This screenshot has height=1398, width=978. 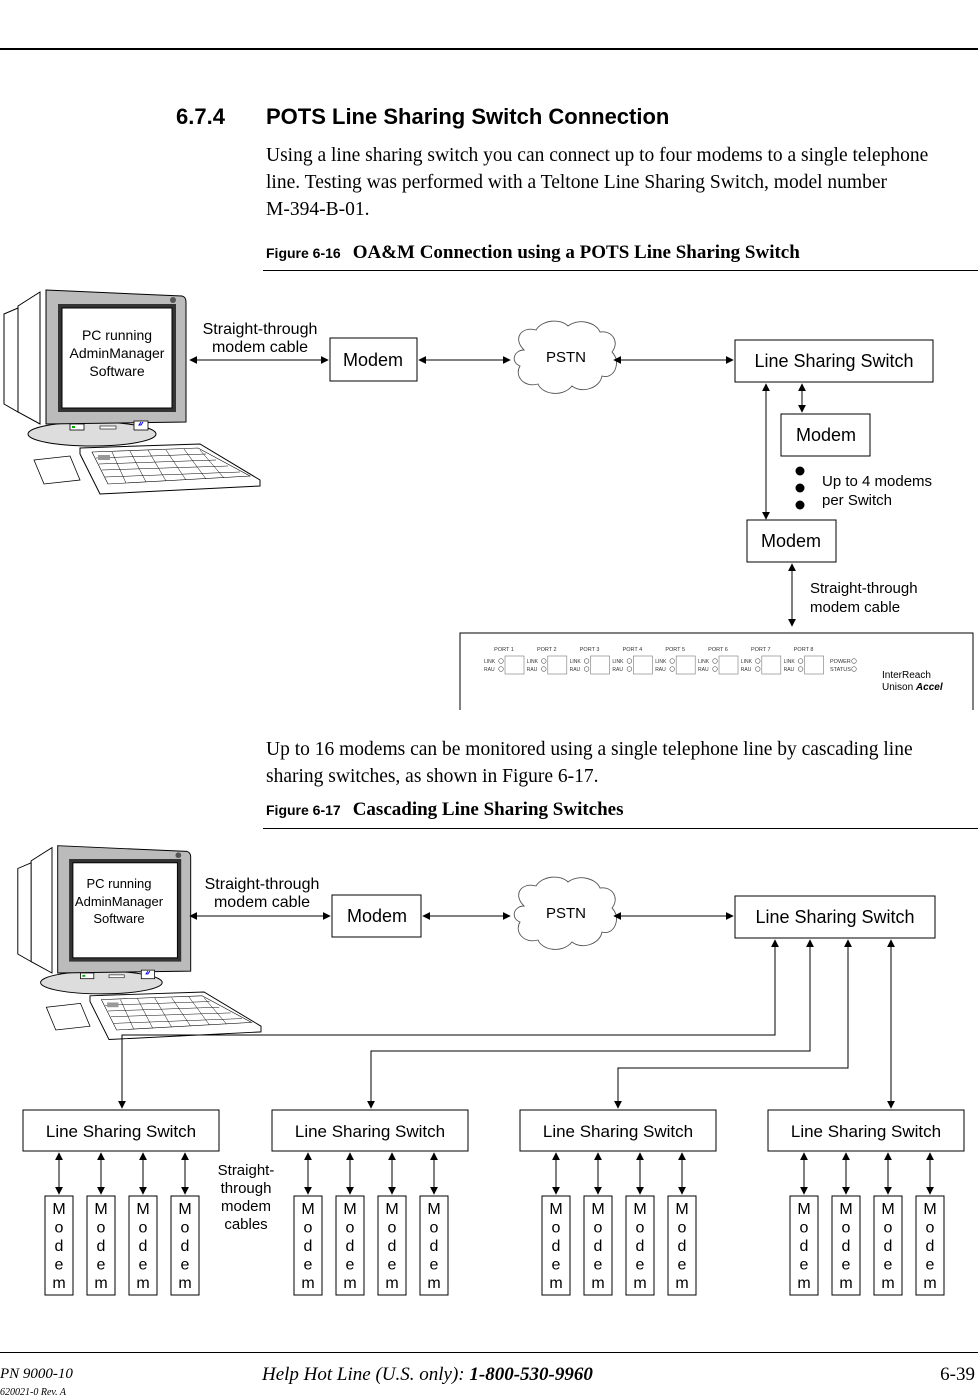 I want to click on cables-label-line: modem, so click(x=246, y=1206).